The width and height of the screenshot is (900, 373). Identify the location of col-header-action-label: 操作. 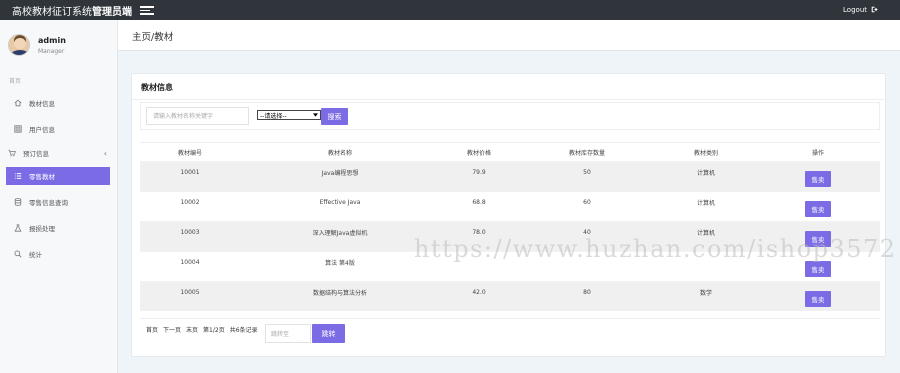
(817, 153).